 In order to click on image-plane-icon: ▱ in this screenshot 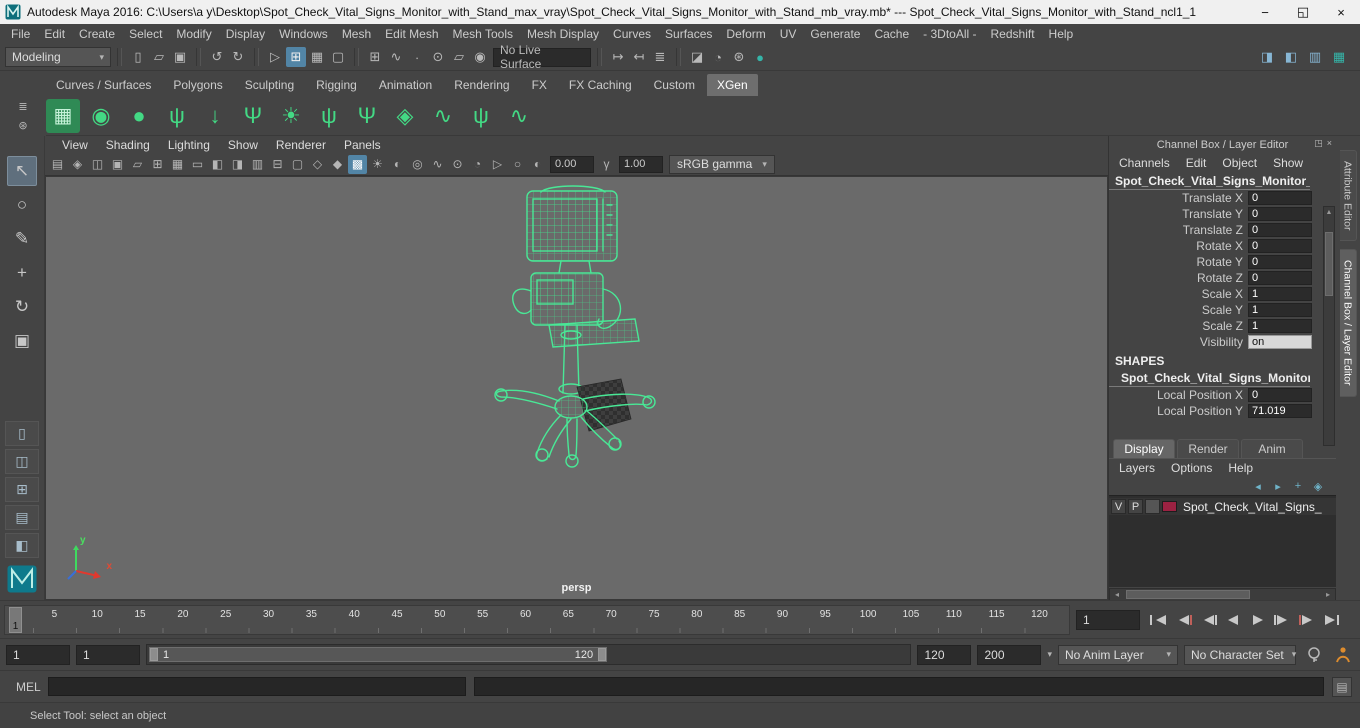, I will do `click(137, 164)`.